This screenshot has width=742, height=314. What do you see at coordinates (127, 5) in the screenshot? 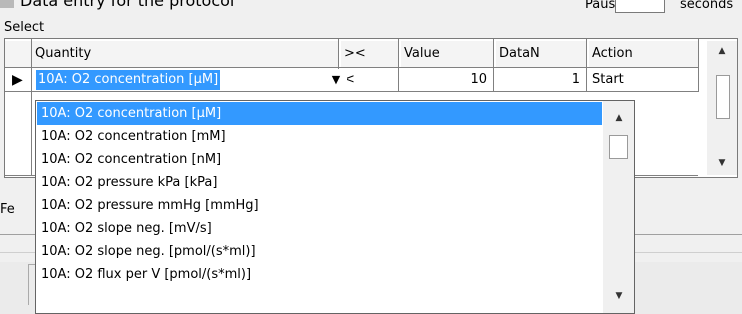
I see `partial-header-text: Data entry for the protocol` at bounding box center [127, 5].